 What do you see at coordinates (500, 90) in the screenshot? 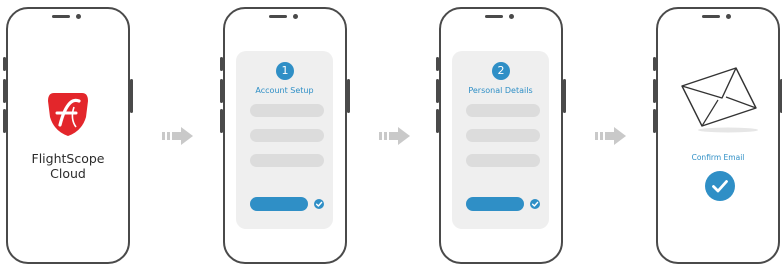
I see `step-title: Personal Details` at bounding box center [500, 90].